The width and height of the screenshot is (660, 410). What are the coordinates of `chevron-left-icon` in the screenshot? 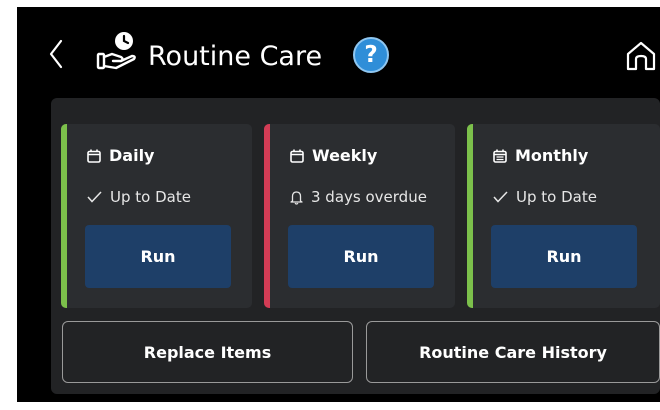 It's located at (56, 54).